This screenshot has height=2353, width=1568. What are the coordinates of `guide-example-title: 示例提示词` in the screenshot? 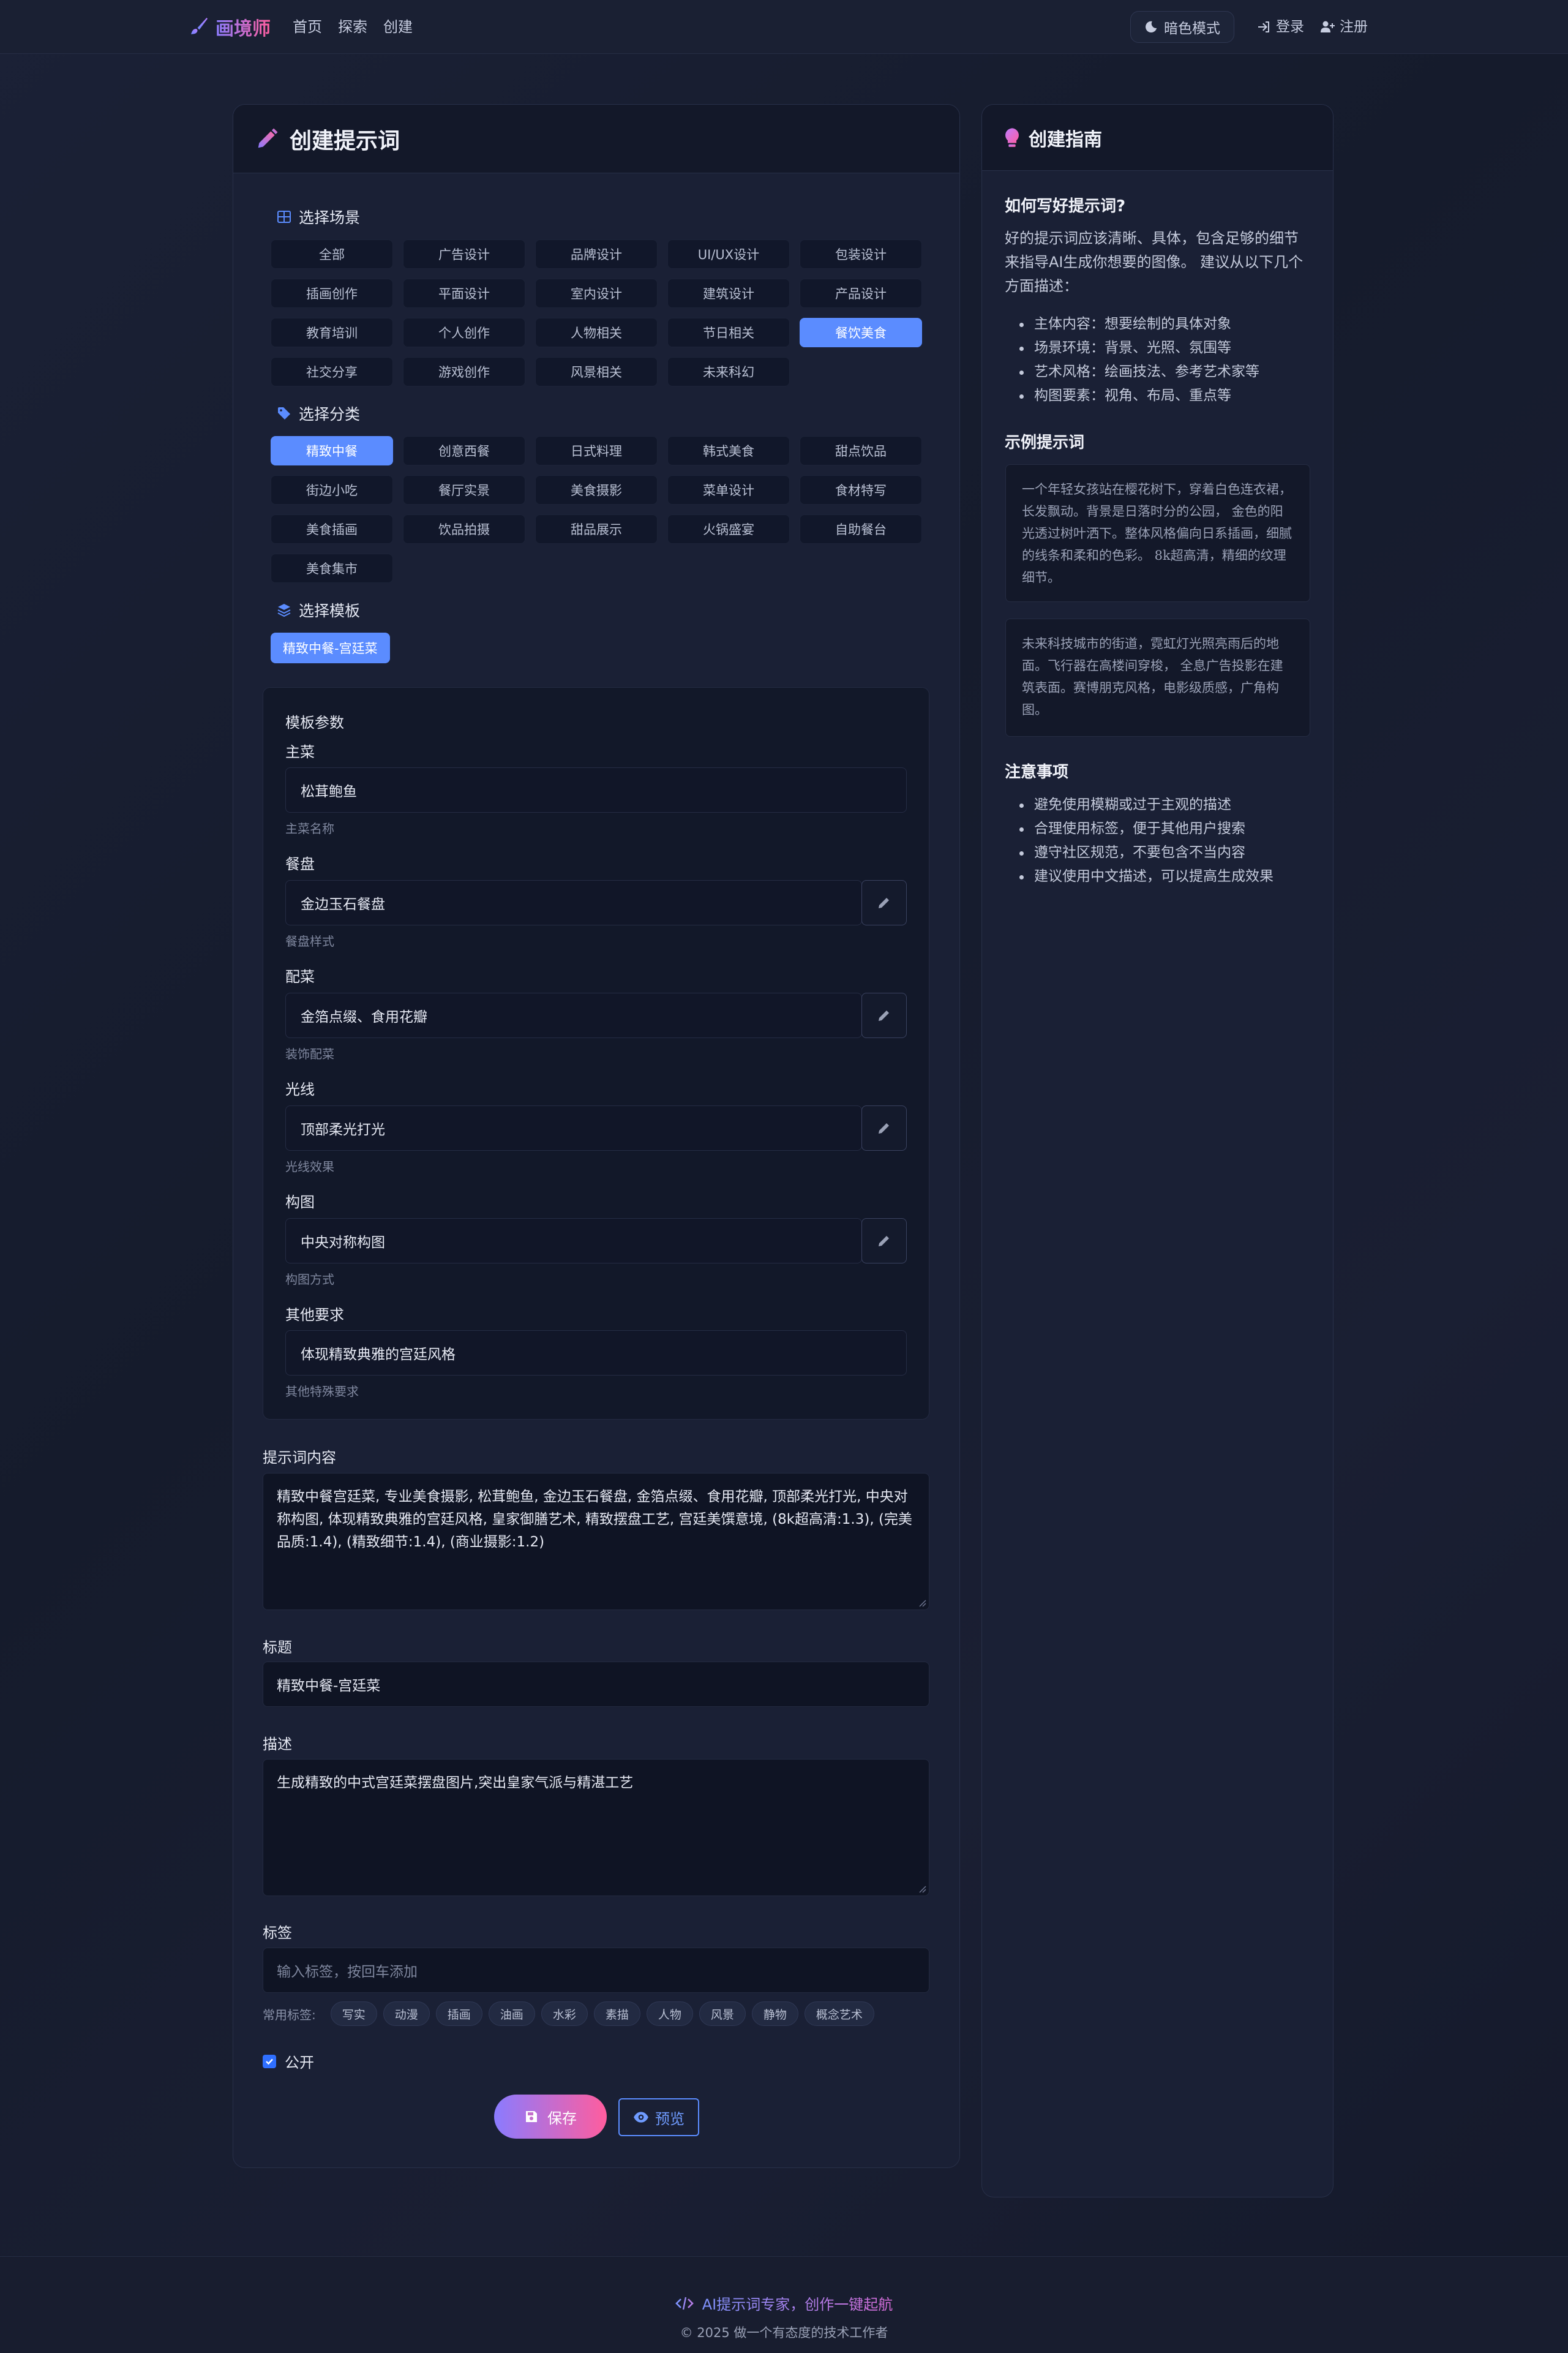 It's located at (1045, 443).